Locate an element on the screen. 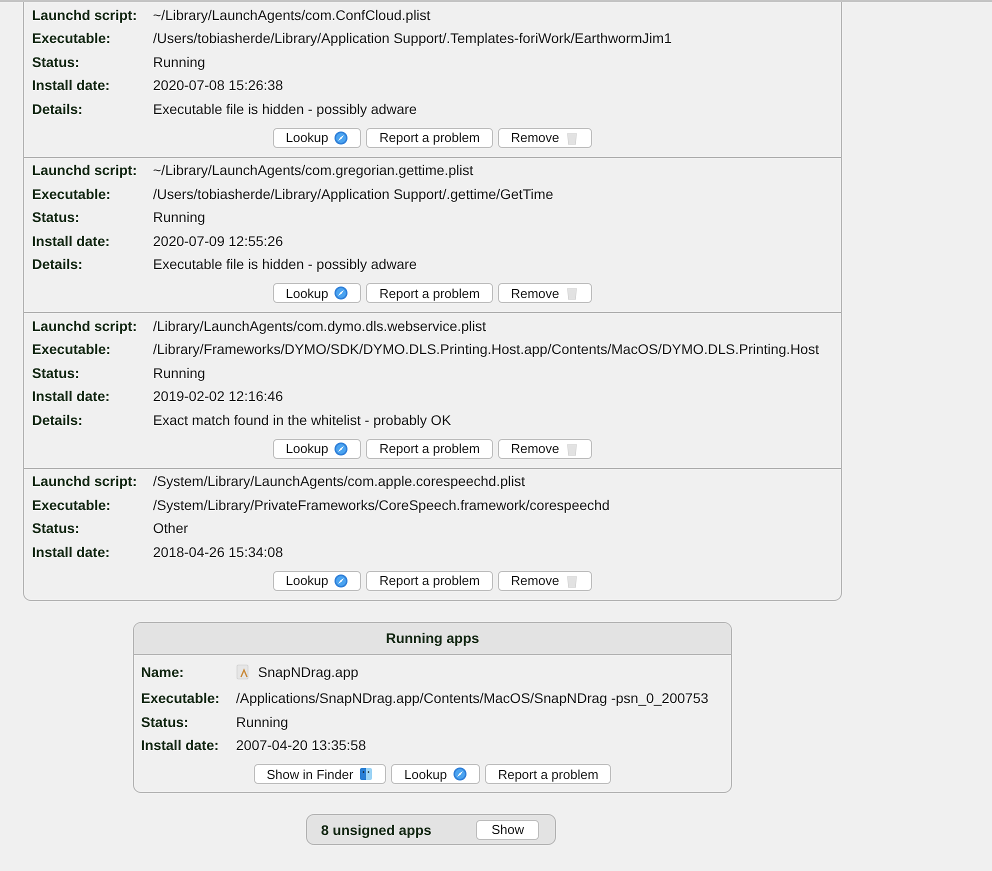 Image resolution: width=992 pixels, height=871 pixels. show-button: Show is located at coordinates (507, 830).